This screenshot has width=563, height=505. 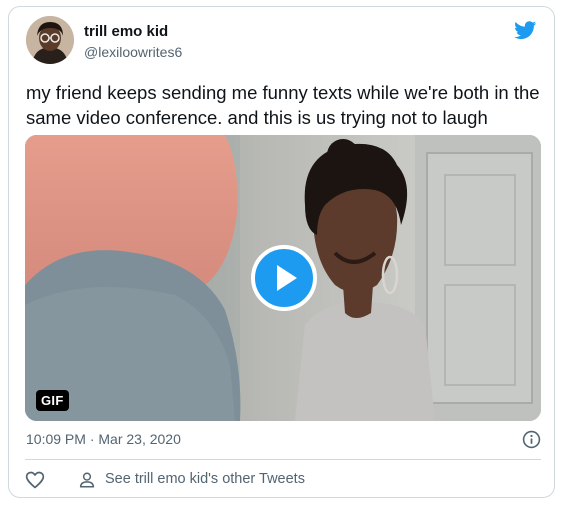 I want to click on play-button, so click(x=284, y=278).